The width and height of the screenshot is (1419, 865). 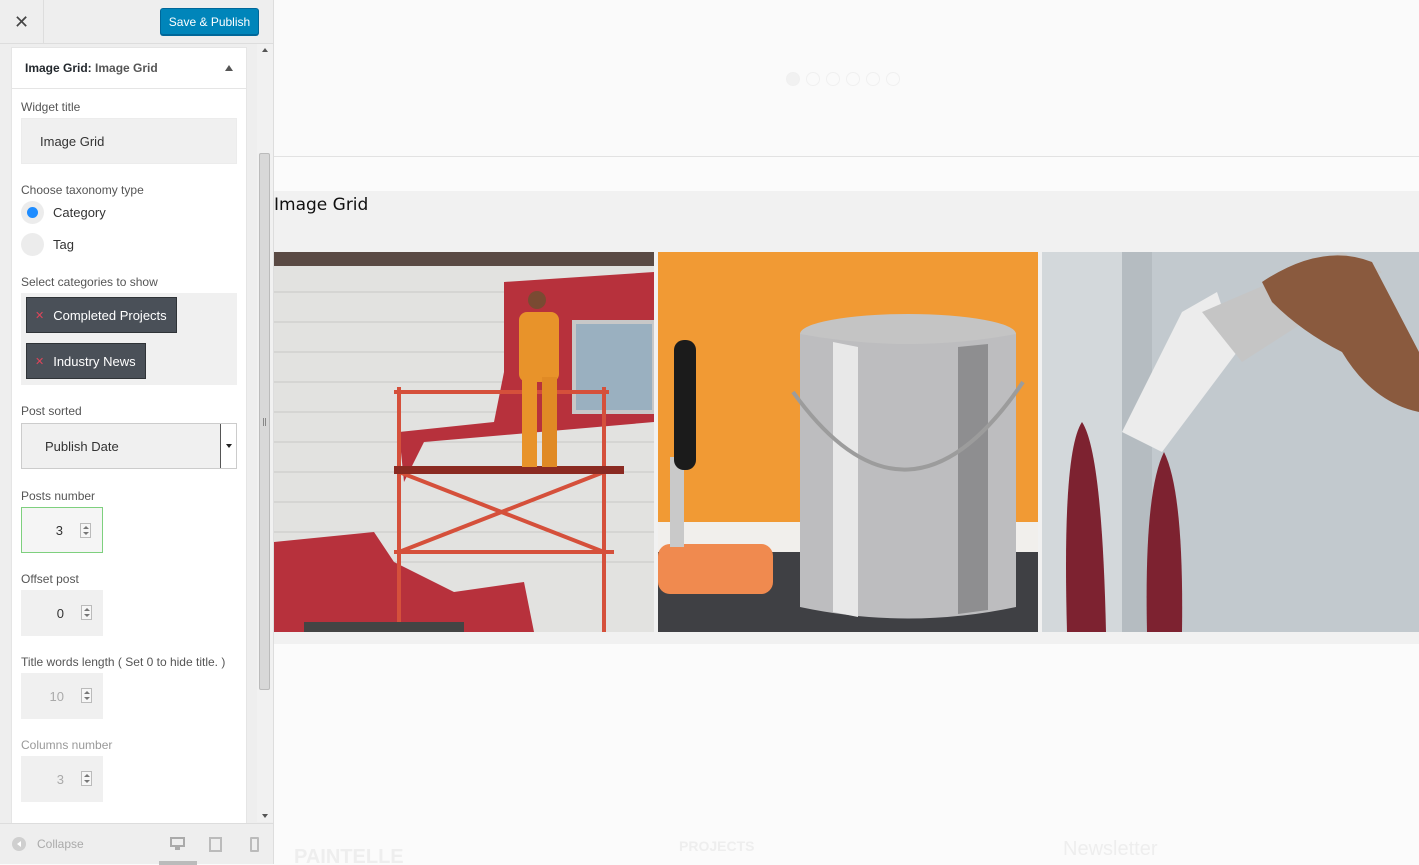 I want to click on collapse-button: Collapse, so click(x=48, y=844).